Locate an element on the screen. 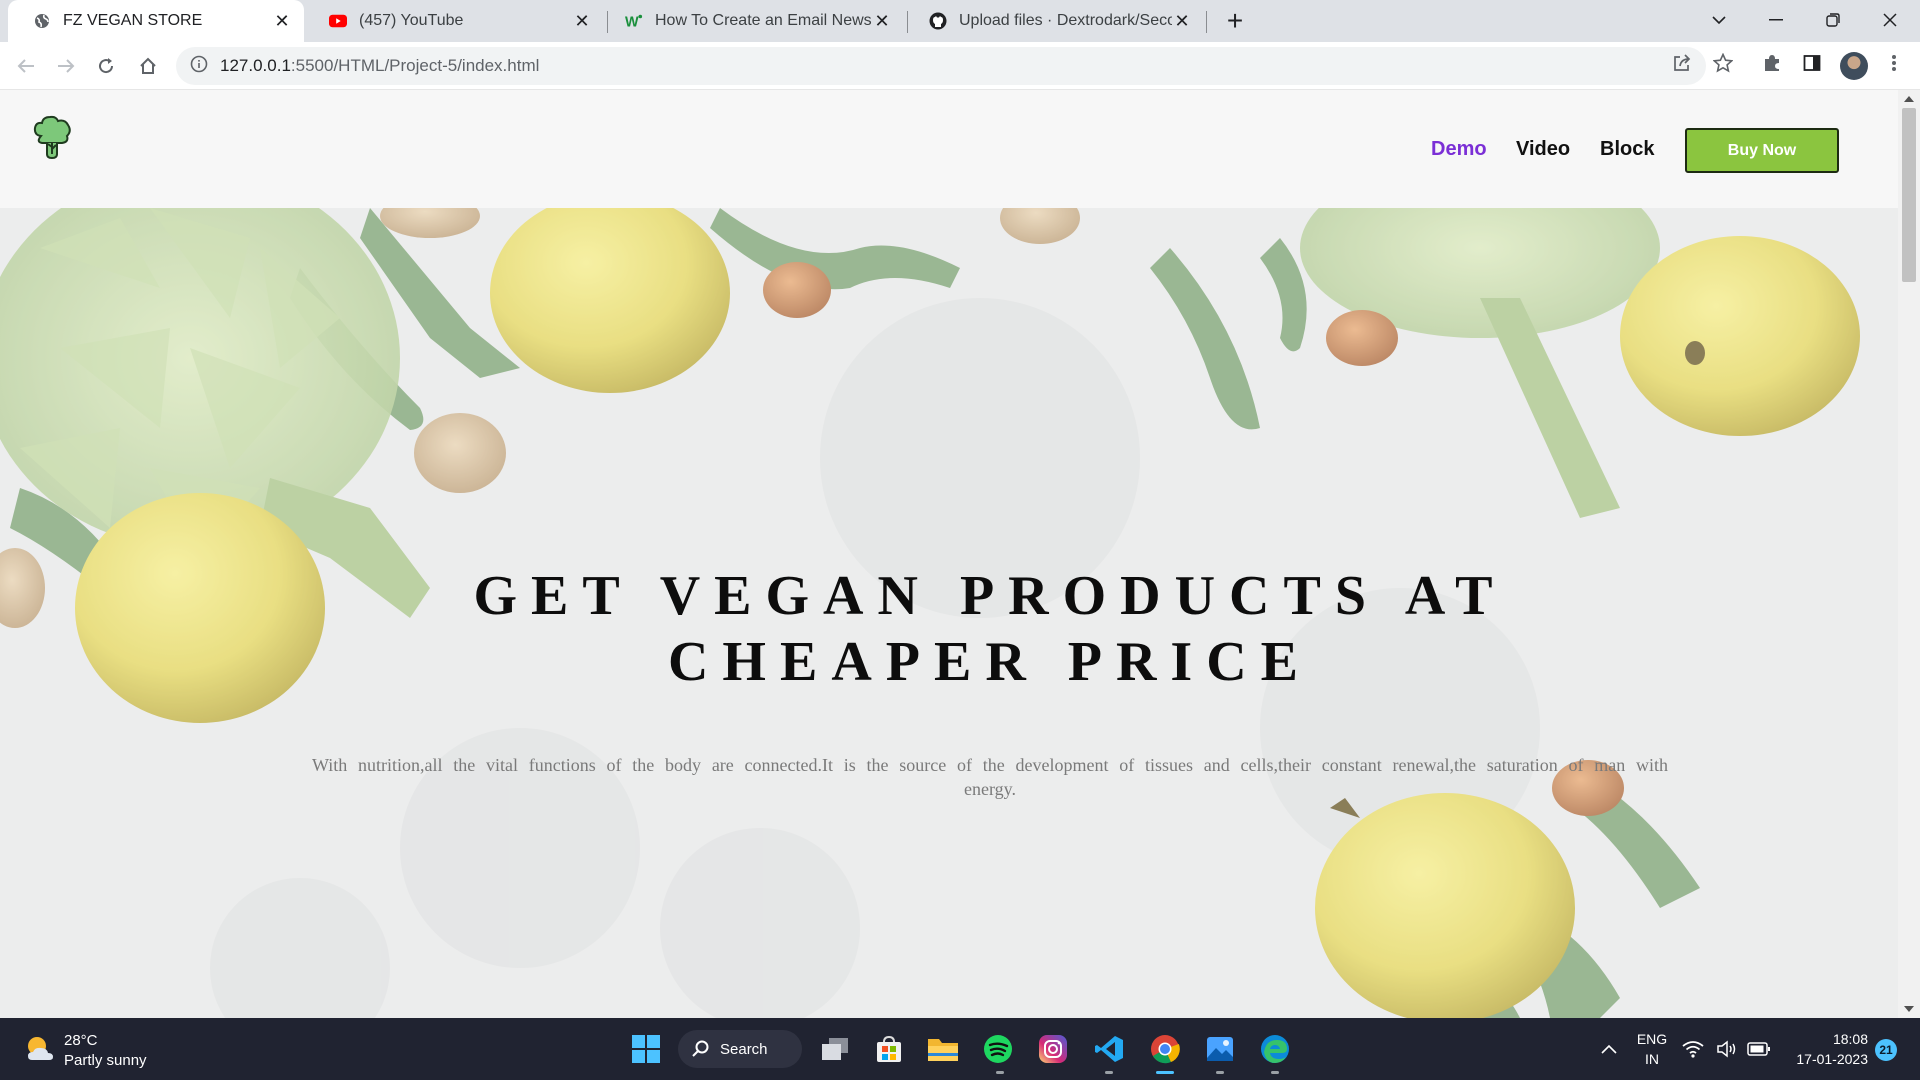  tab-search-icon is located at coordinates (1719, 20).